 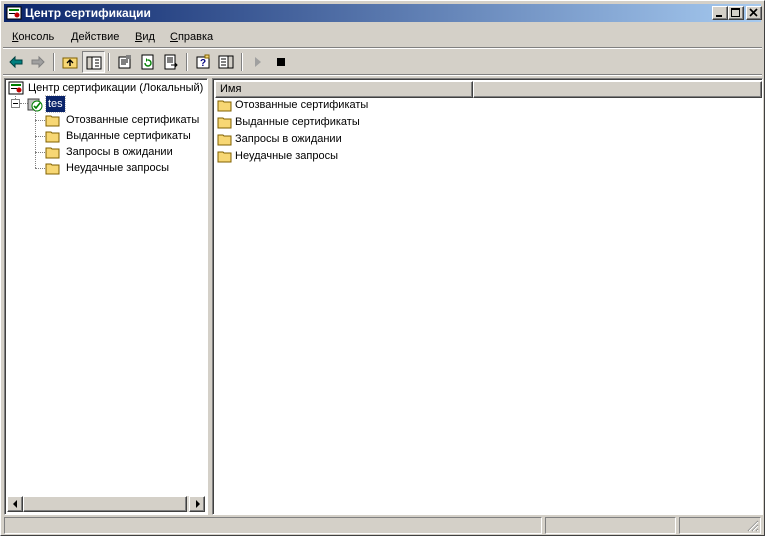 What do you see at coordinates (288, 139) in the screenshot?
I see `list-item-label: Запросы в ожидании` at bounding box center [288, 139].